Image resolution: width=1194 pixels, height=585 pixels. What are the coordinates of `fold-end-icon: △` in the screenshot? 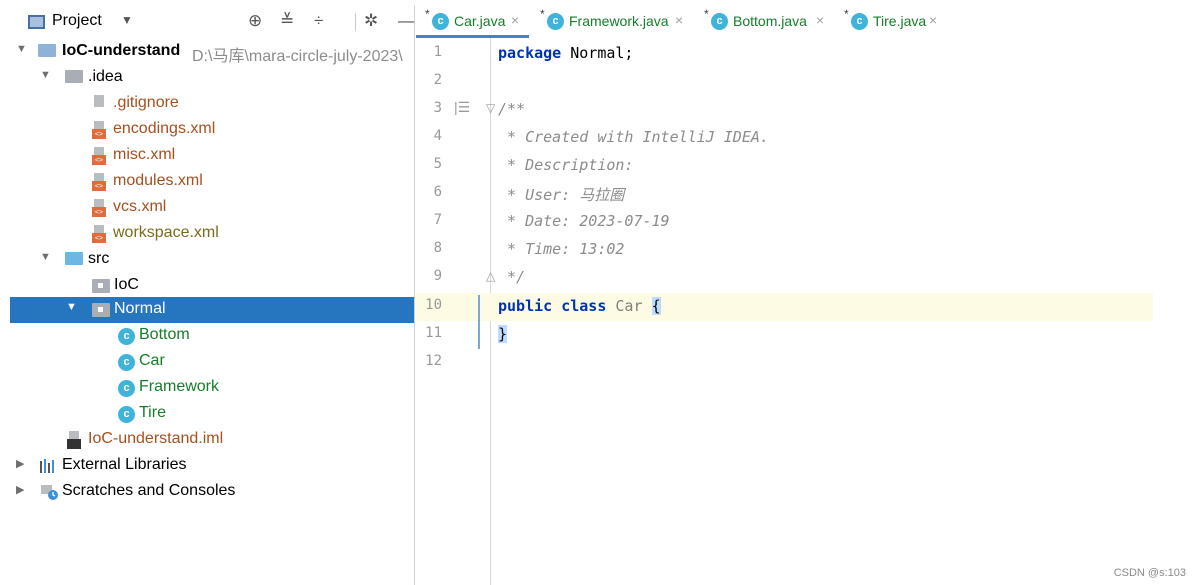 It's located at (490, 276).